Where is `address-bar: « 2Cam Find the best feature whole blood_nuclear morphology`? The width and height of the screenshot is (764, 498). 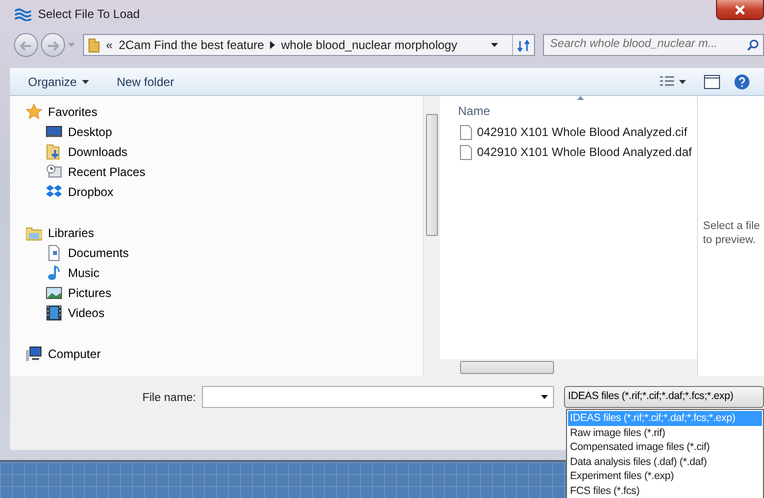 address-bar: « 2Cam Find the best feature whole blood_nuclear morphology is located at coordinates (309, 45).